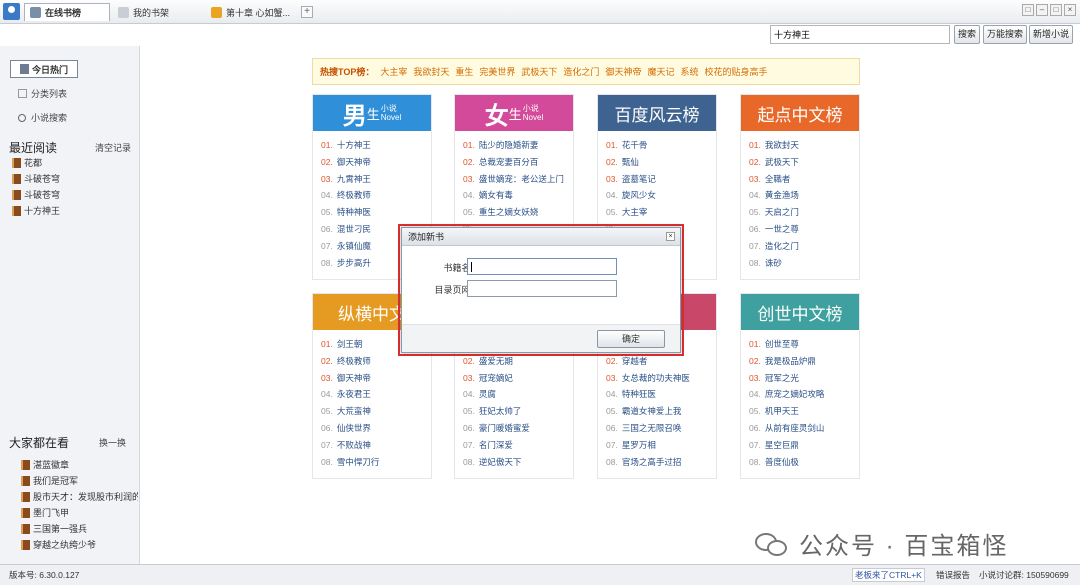 The image size is (1080, 585). Describe the element at coordinates (376, 164) in the screenshot. I see `rank-list-item: 02. 御天神帝` at that location.